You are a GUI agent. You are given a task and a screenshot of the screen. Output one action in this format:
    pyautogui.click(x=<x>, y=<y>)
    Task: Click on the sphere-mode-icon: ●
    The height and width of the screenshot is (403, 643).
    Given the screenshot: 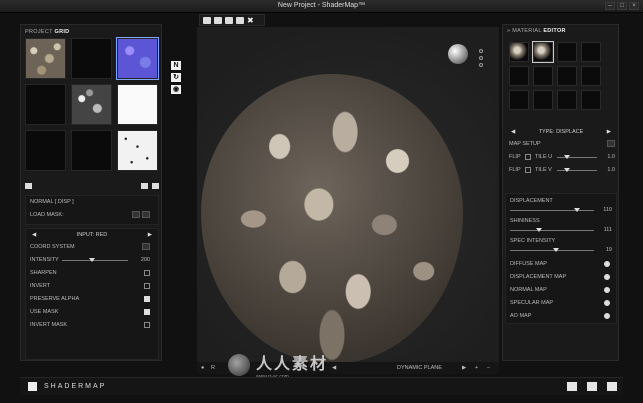 What is the action you would take?
    pyautogui.click(x=202, y=368)
    